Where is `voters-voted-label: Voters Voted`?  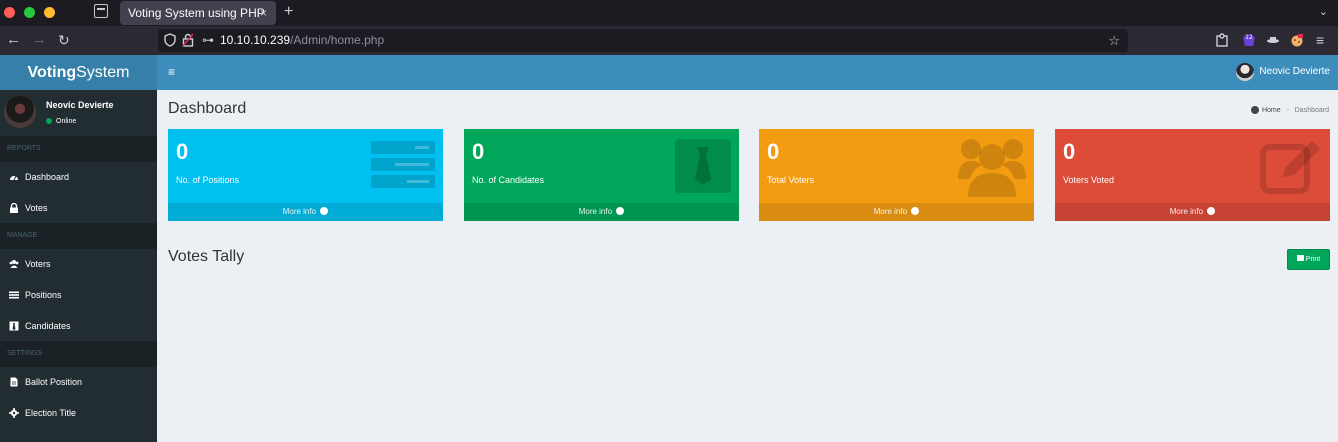 voters-voted-label: Voters Voted is located at coordinates (1089, 180).